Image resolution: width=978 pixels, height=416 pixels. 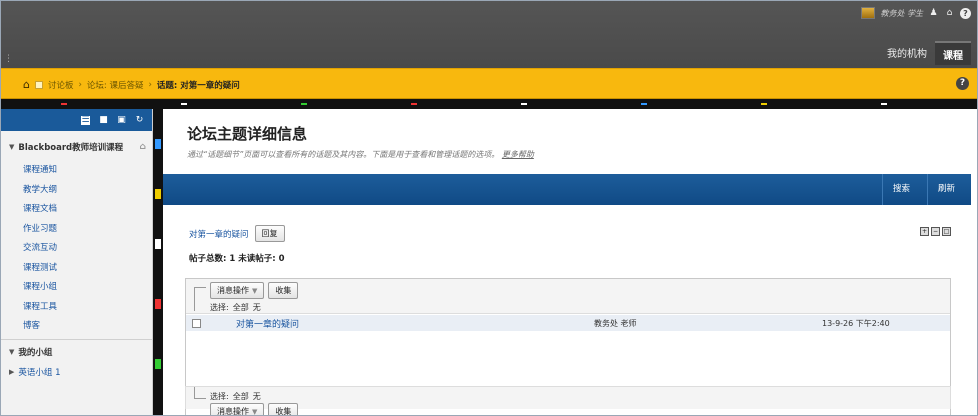 I want to click on reply-button: 回复, so click(x=269, y=233).